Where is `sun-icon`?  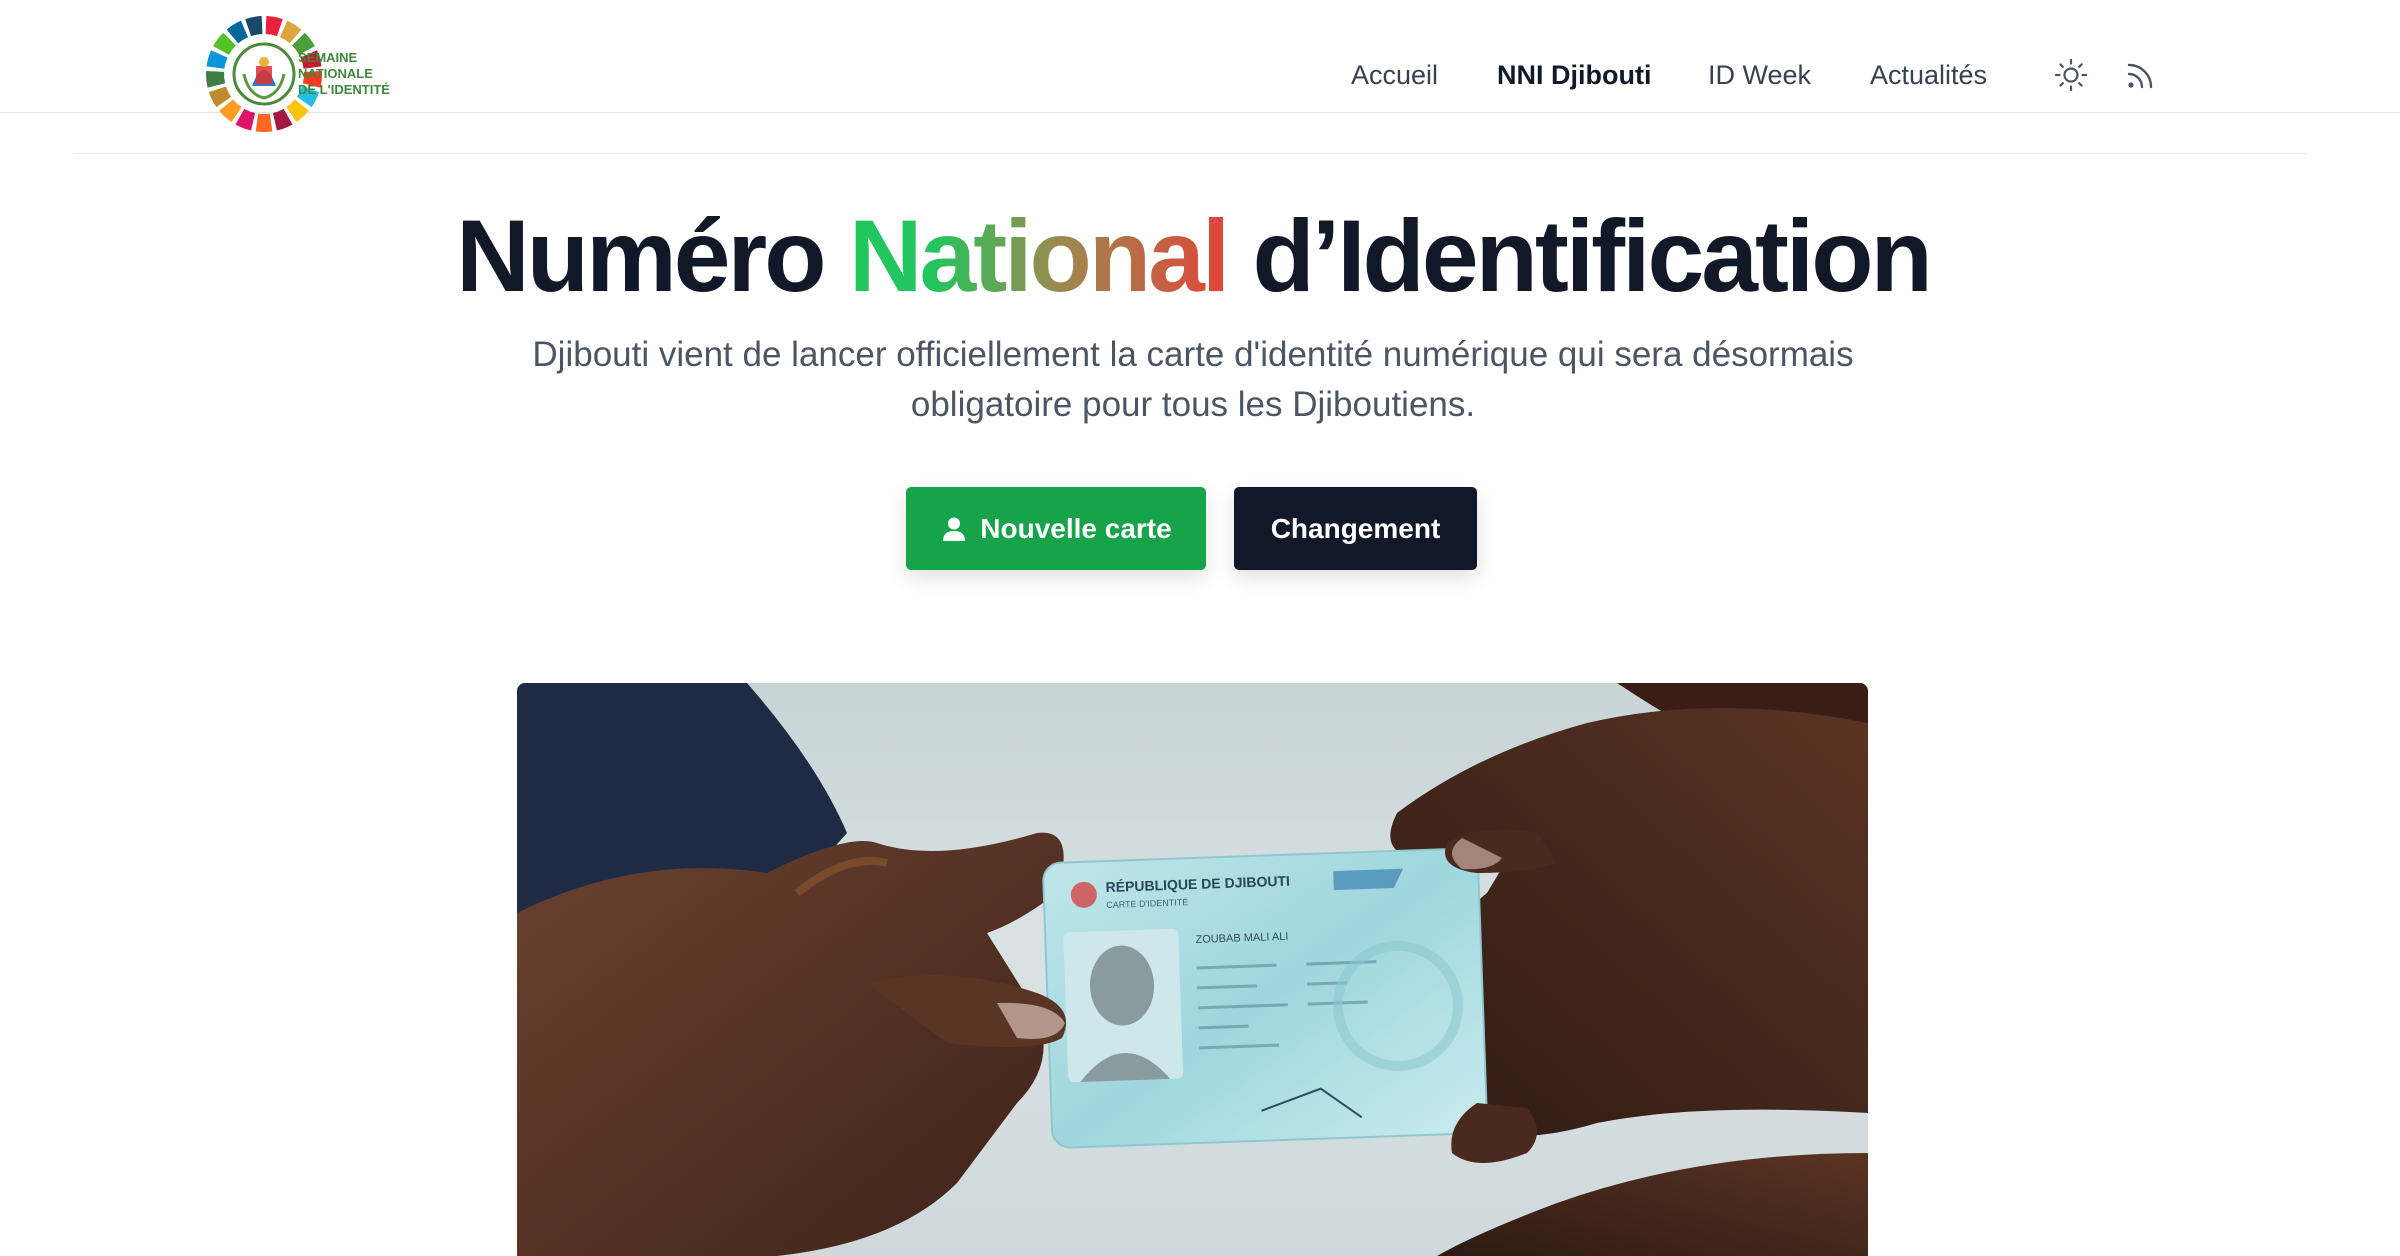
sun-icon is located at coordinates (2071, 75).